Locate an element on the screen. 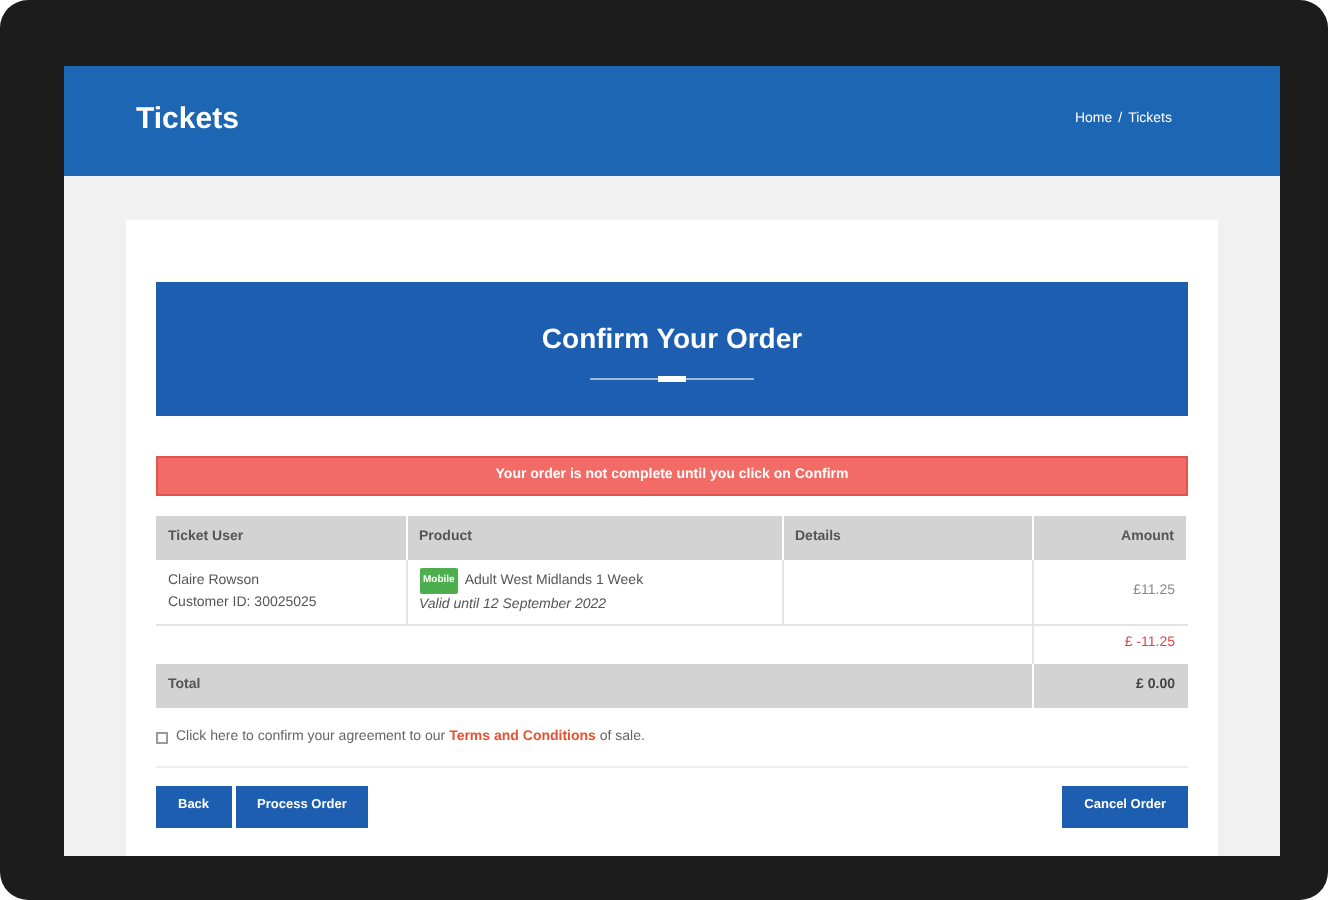 The image size is (1328, 900). divider-icon is located at coordinates (672, 378).